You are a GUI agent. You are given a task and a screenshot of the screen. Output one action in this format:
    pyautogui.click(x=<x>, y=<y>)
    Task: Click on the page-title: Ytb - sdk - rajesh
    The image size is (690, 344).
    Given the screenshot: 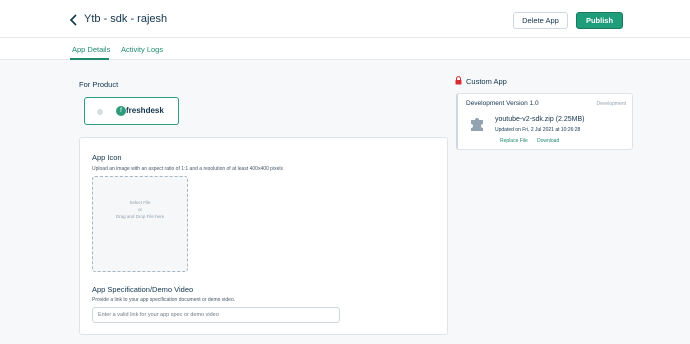 What is the action you would take?
    pyautogui.click(x=126, y=19)
    